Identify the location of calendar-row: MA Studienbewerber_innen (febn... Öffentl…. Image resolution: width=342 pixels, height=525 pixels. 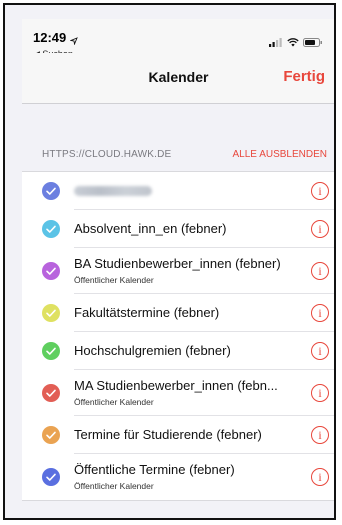
(178, 393).